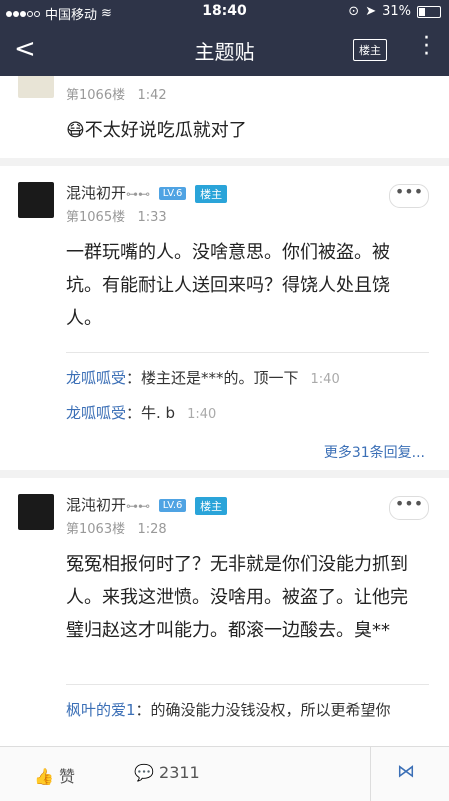 The height and width of the screenshot is (801, 449). What do you see at coordinates (156, 130) in the screenshot?
I see `post-body: 😷不太好说吃瓜就对了` at bounding box center [156, 130].